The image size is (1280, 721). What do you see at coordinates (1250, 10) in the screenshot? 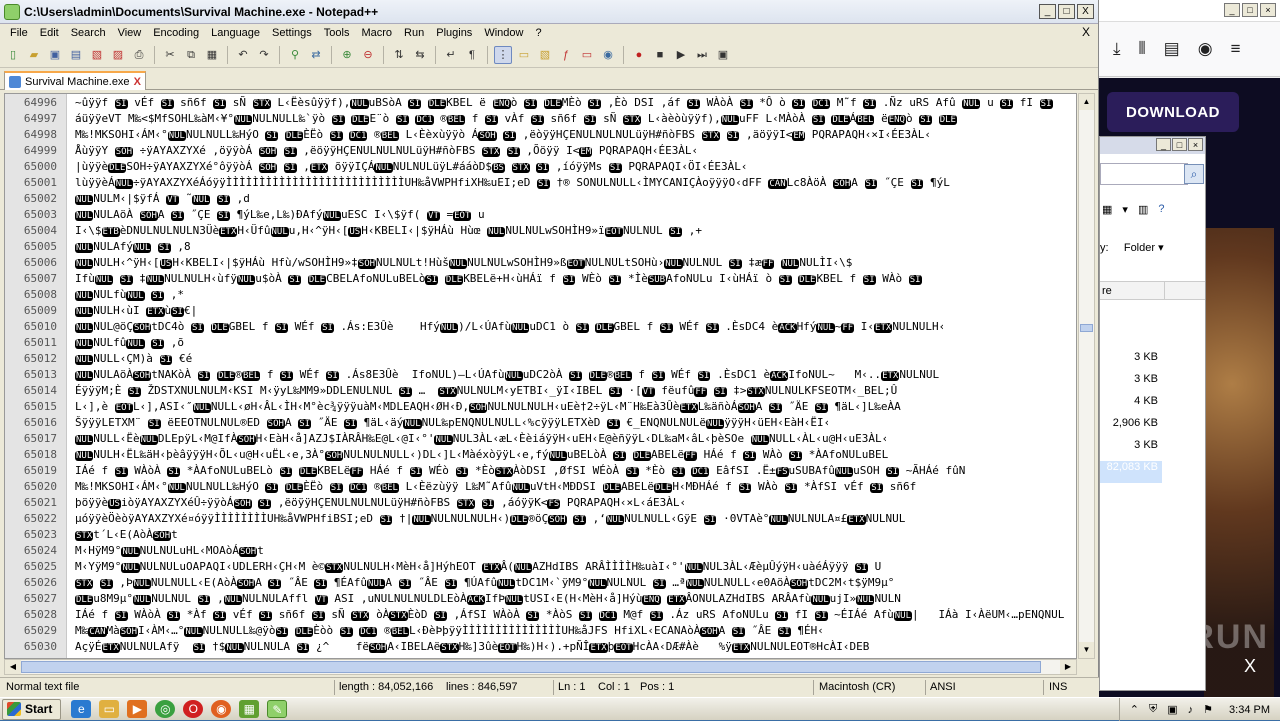
I see `browser-maximize-button: □` at bounding box center [1250, 10].